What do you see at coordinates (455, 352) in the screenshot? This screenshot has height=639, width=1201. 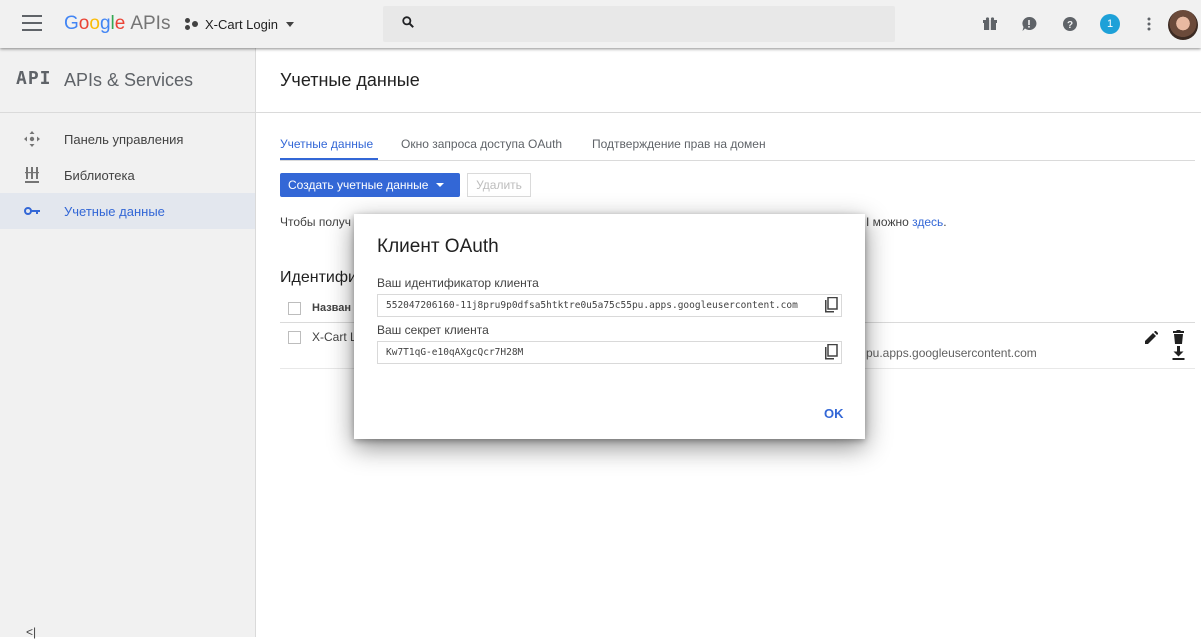 I see `client-secret-value: Kw7T1qG-e10qAXgcQcr7H28M` at bounding box center [455, 352].